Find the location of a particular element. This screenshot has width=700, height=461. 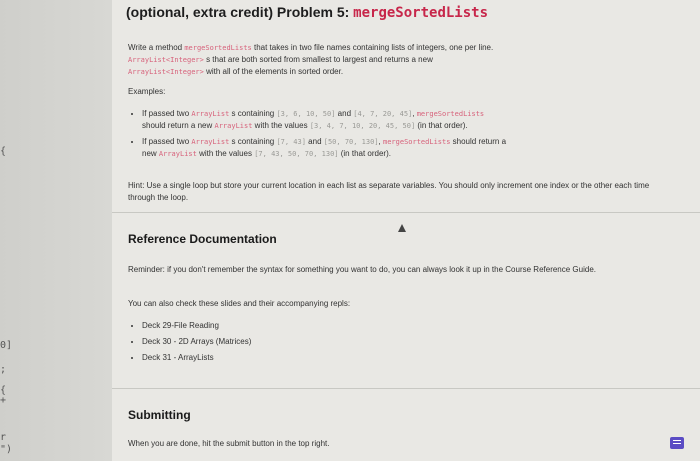

deck-link: Deck 30 - 2D Arrays (Matrices) is located at coordinates (410, 342).